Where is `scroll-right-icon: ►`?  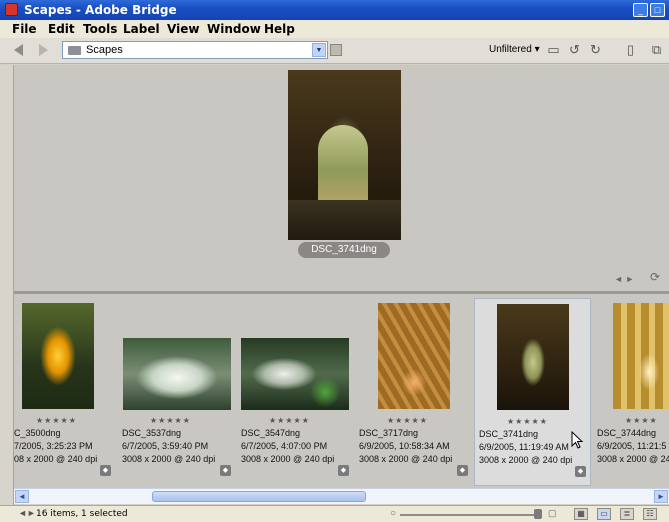
scroll-right-icon: ► is located at coordinates (661, 496).